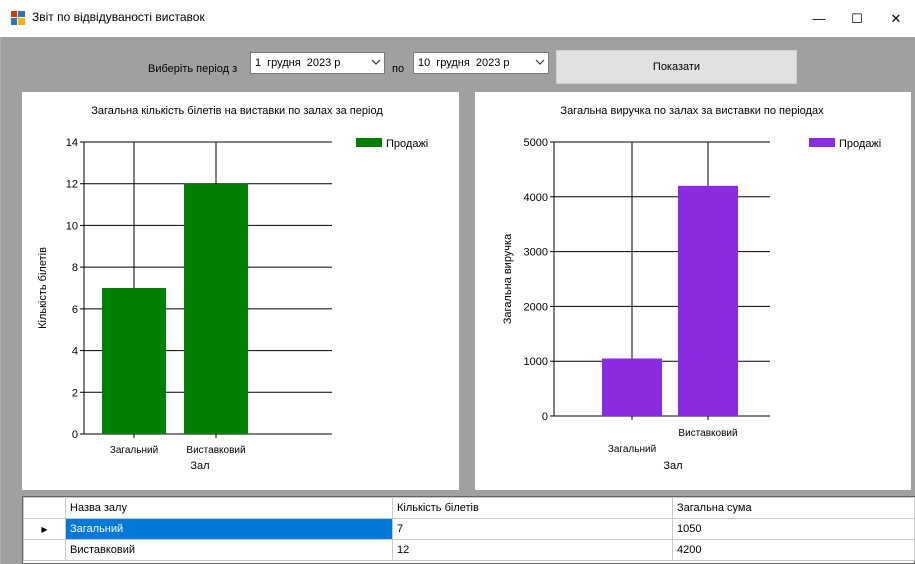 The image size is (915, 564). What do you see at coordinates (229, 508) in the screenshot?
I see `column-header-hall-name: Назва залу` at bounding box center [229, 508].